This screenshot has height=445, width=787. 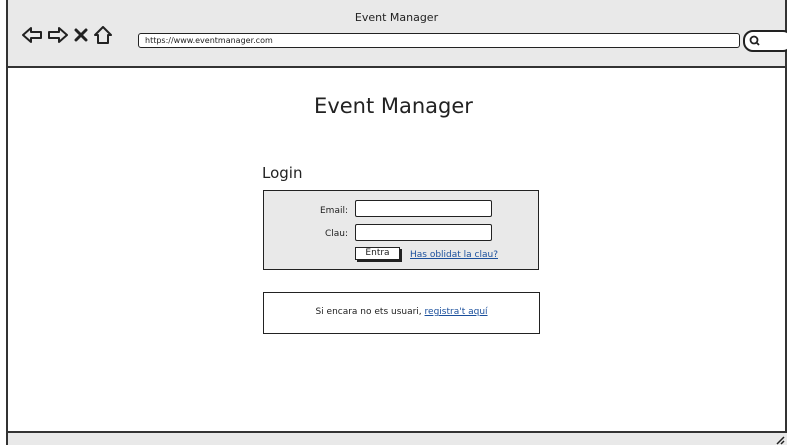 I want to click on email-label: Email:, so click(x=333, y=211).